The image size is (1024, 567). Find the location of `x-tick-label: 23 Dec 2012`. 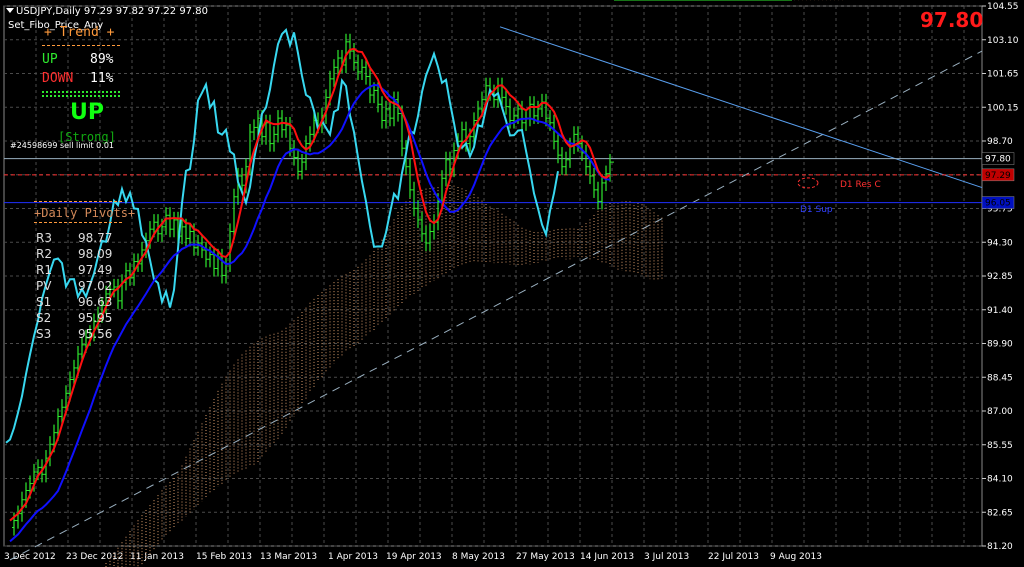

x-tick-label: 23 Dec 2012 is located at coordinates (95, 557).